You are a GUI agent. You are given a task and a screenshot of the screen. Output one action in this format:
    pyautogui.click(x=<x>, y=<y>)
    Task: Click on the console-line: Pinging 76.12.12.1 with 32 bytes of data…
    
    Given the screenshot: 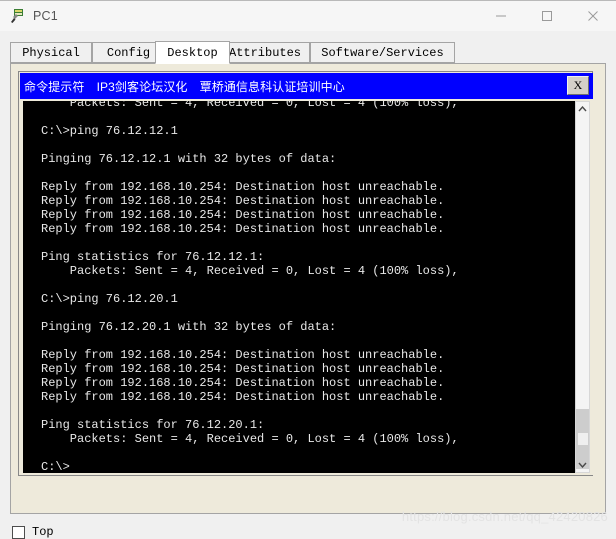 What is the action you would take?
    pyautogui.click(x=189, y=159)
    